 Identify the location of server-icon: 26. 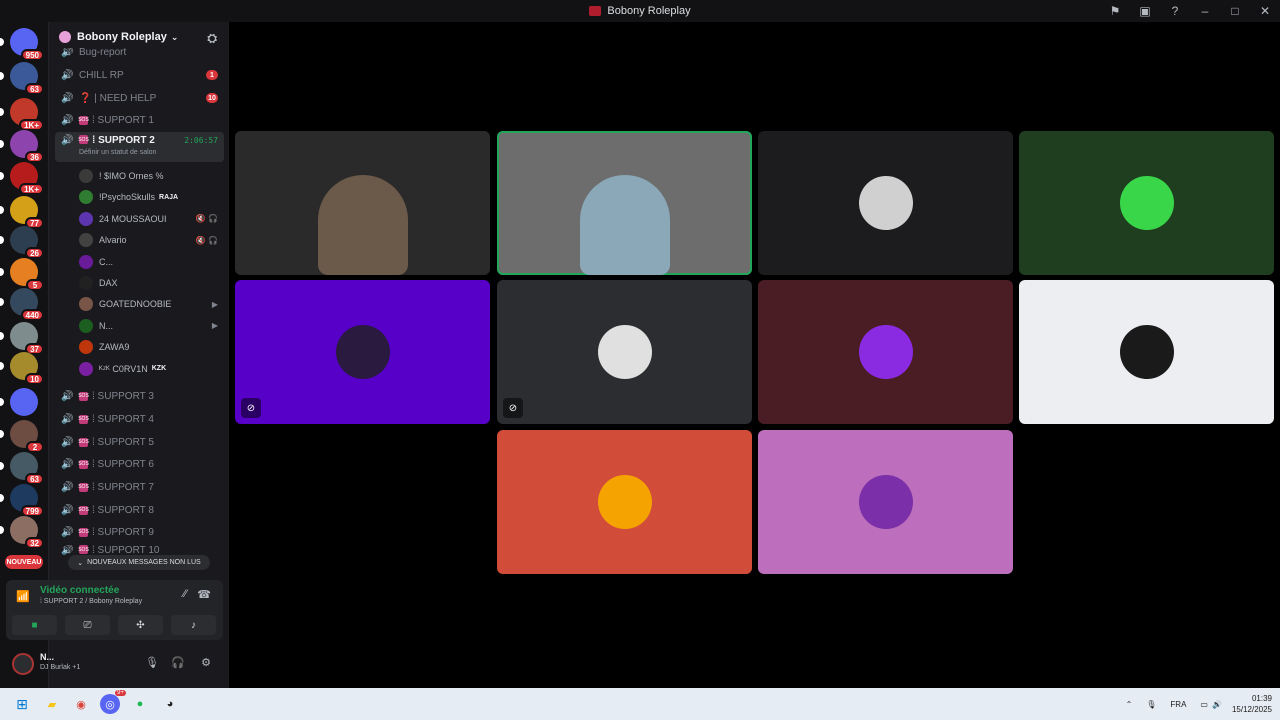
(22, 242).